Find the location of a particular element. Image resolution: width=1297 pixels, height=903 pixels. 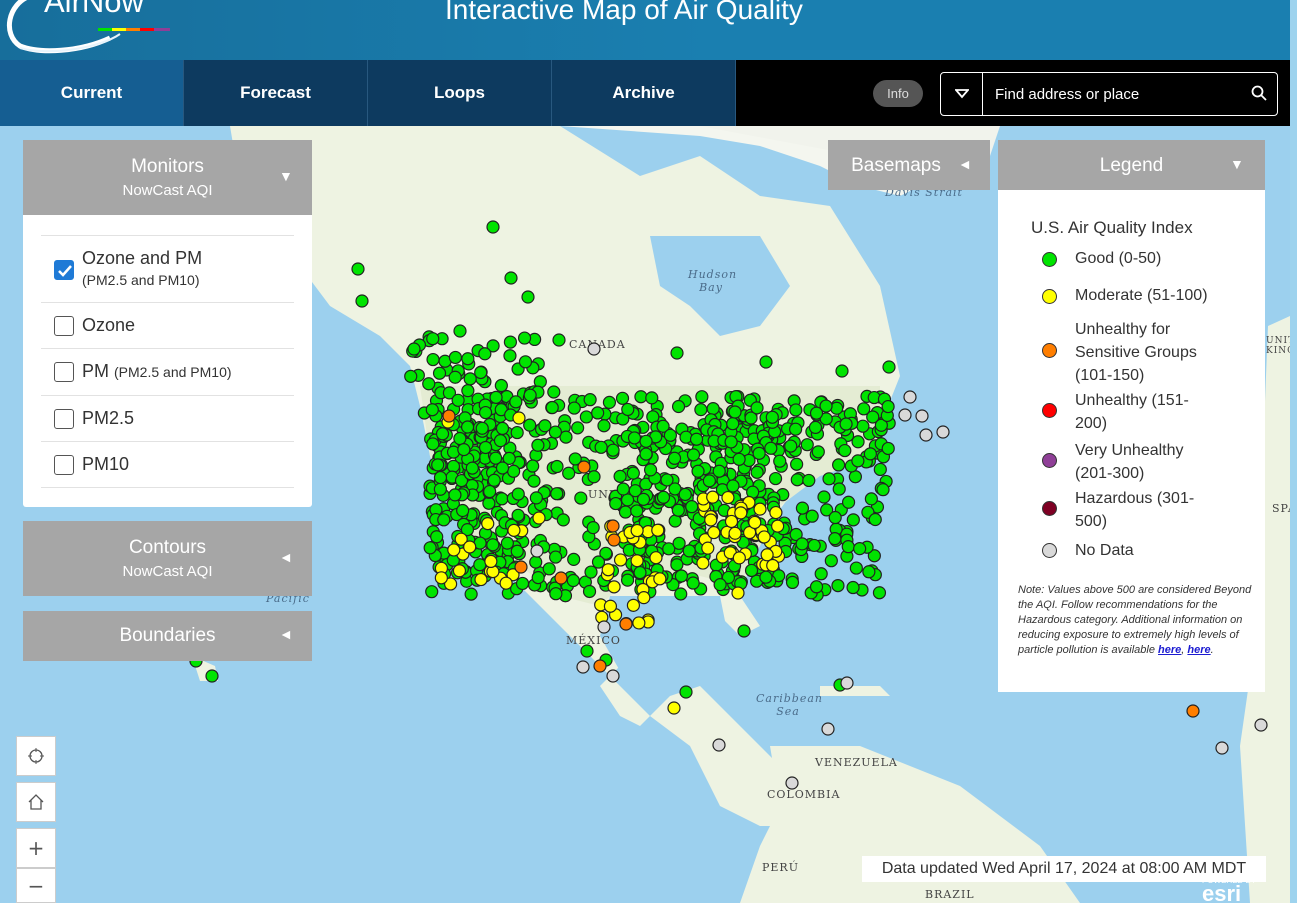

checkbox-pm is located at coordinates (64, 372).